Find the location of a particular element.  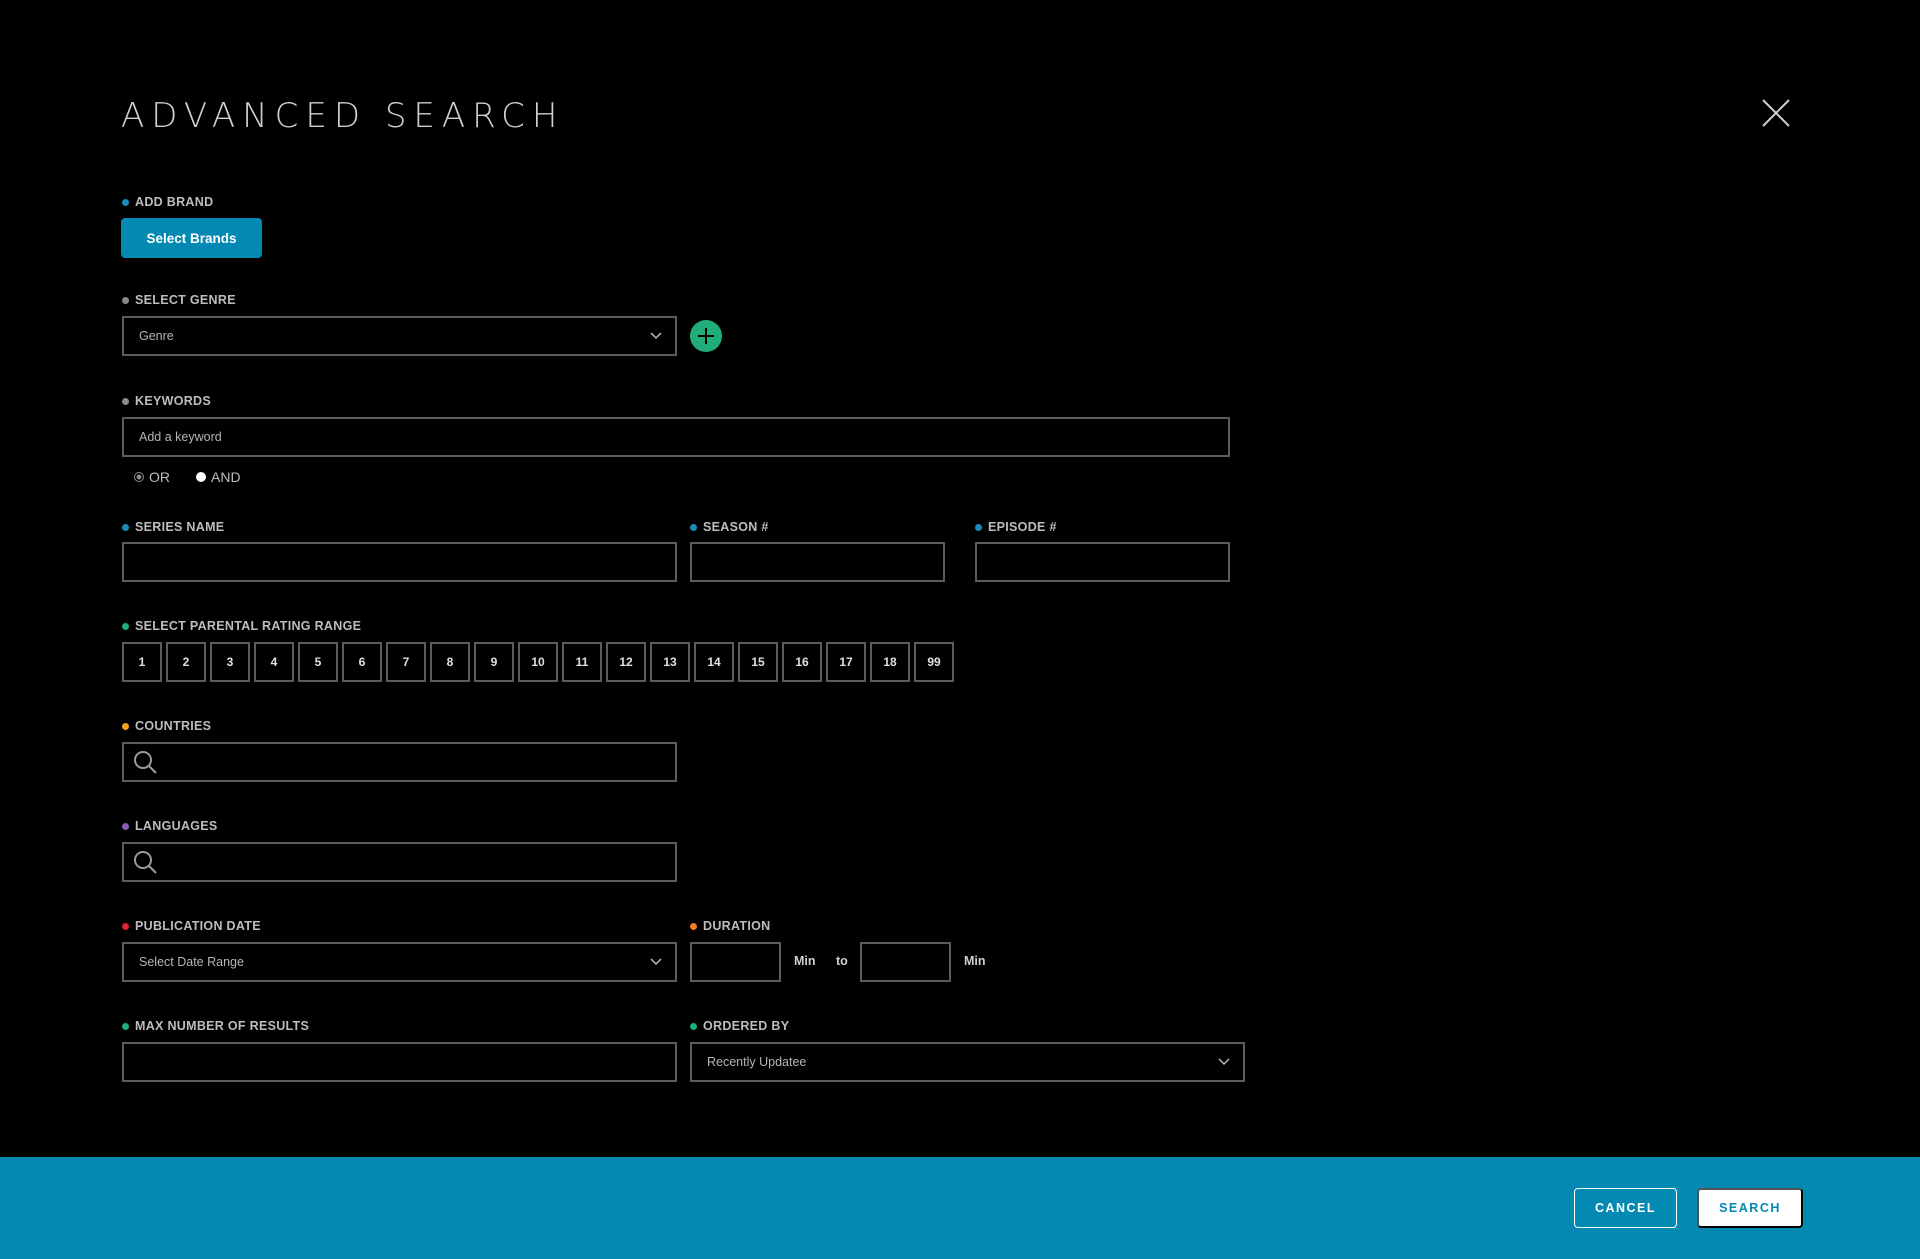

episode-input is located at coordinates (1102, 562).